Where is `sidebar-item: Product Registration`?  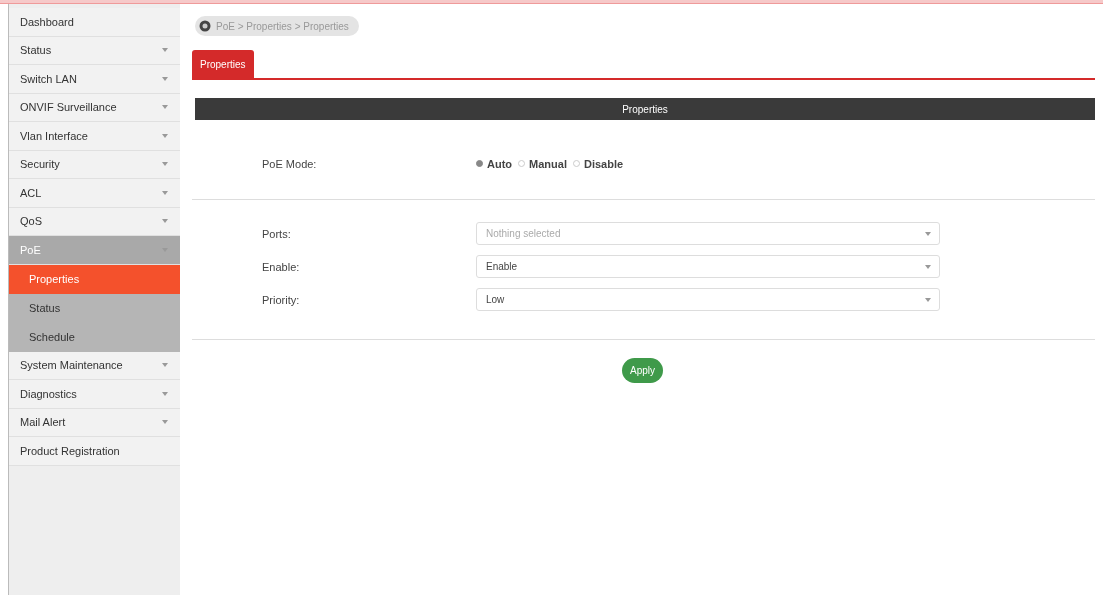
sidebar-item: Product Registration is located at coordinates (94, 451).